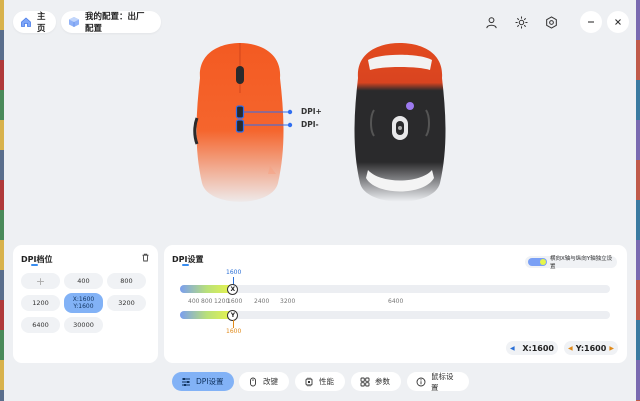  I want to click on active-level-x: X:1600, so click(83, 299).